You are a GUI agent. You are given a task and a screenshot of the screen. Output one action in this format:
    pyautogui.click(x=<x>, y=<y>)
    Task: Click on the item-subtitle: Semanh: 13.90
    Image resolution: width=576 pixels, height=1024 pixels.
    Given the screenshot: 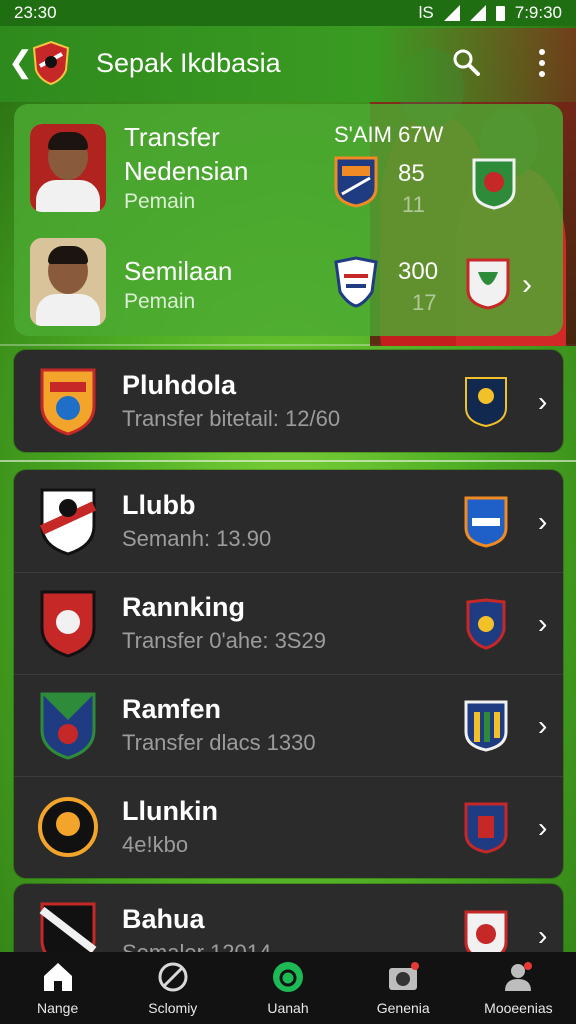 What is the action you would take?
    pyautogui.click(x=197, y=538)
    